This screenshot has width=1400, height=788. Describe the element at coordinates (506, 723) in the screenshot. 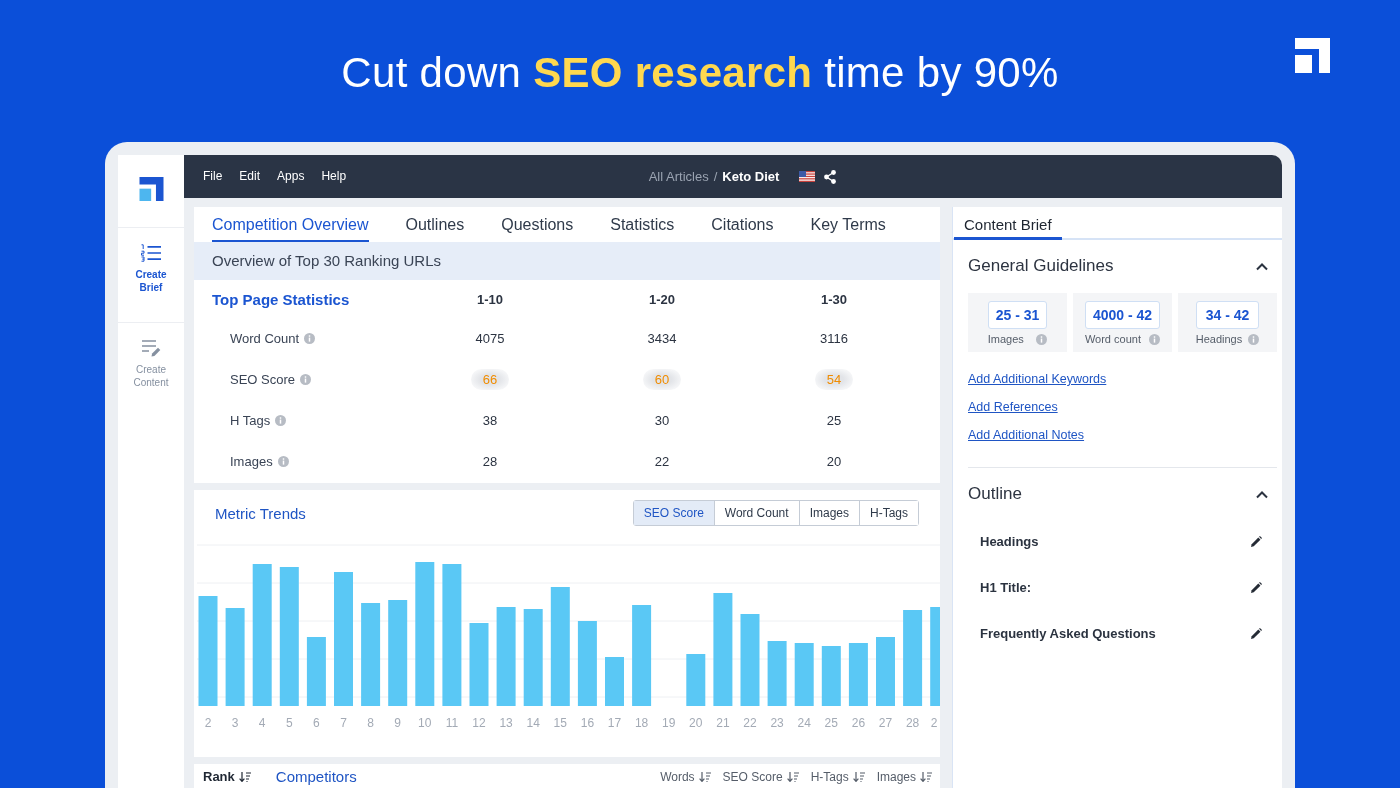

I see `axis-label: 13` at that location.